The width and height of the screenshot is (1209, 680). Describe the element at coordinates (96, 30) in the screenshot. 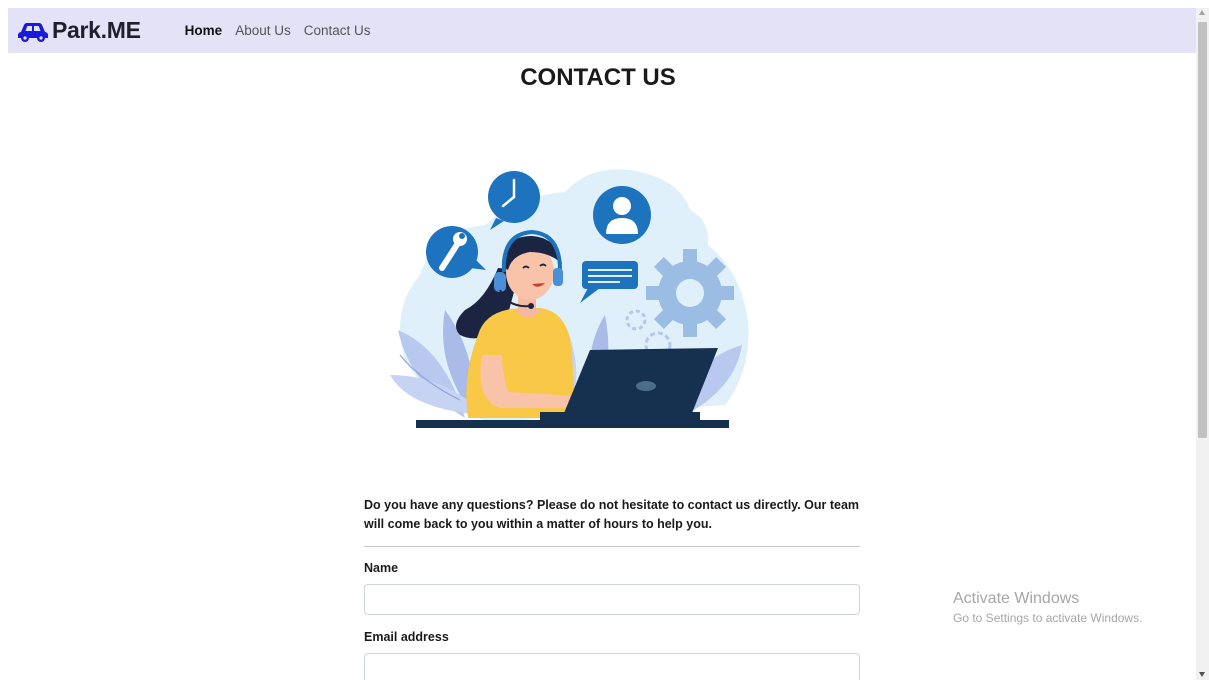

I see `brand-name: Park.ME` at that location.